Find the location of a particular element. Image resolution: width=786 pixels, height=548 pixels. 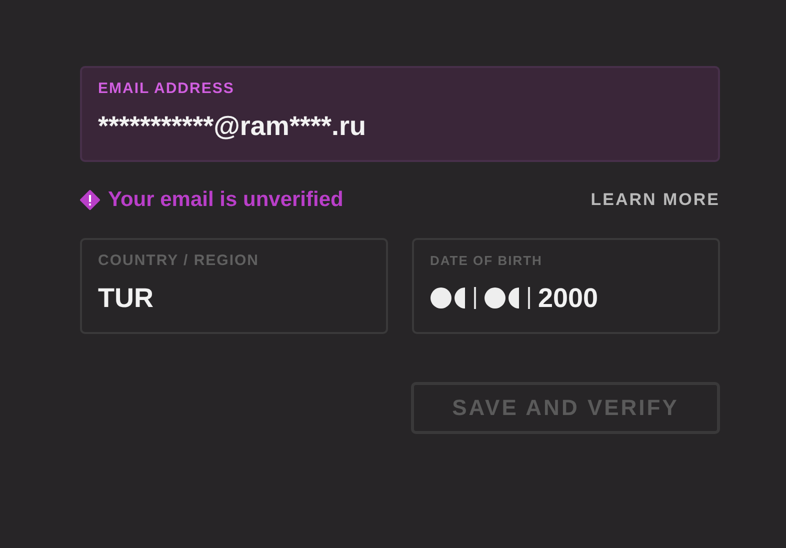

email-field: EMAIL ADDRESS ***********@ram****.ru is located at coordinates (400, 114).